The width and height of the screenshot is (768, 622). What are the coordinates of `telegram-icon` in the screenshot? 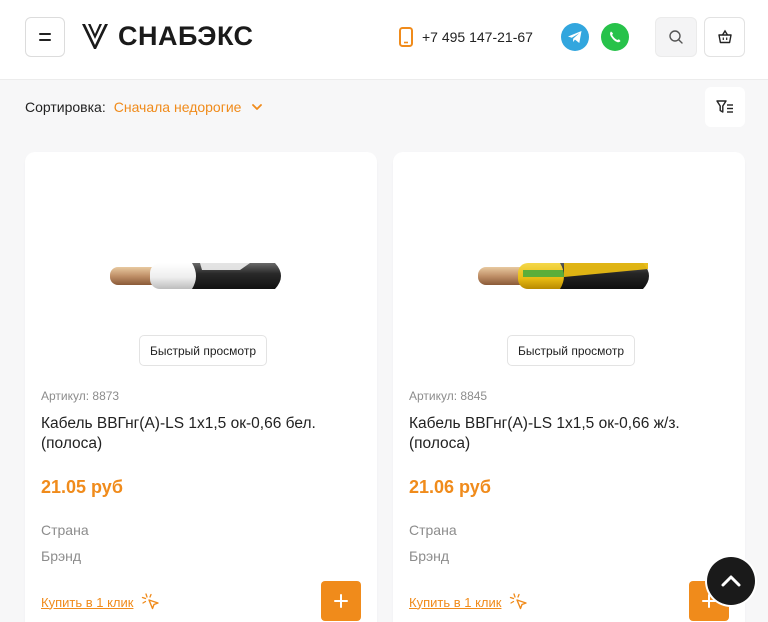 It's located at (575, 37).